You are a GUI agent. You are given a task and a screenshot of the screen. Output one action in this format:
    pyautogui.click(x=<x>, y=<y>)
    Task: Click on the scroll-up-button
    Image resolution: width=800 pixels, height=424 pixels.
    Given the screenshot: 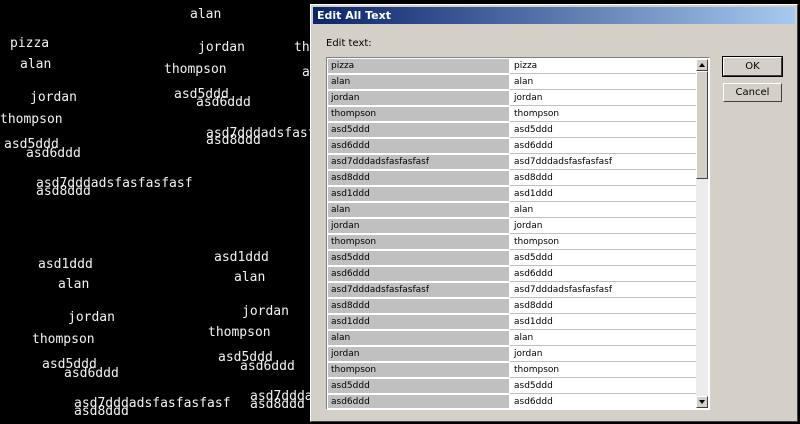 What is the action you would take?
    pyautogui.click(x=702, y=65)
    